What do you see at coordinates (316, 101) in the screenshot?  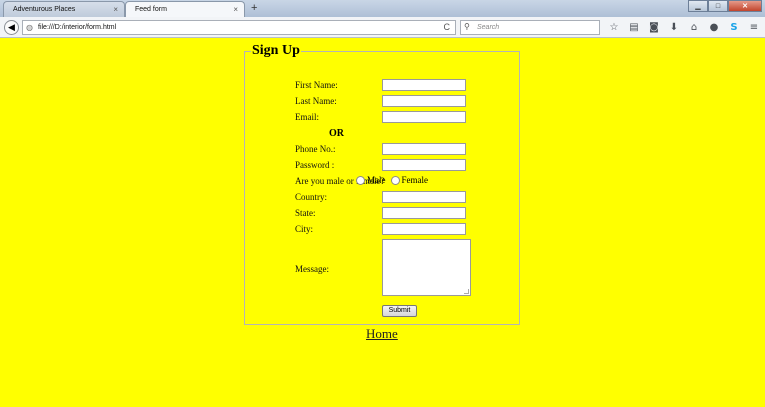 I see `last-name-label: Last Name:` at bounding box center [316, 101].